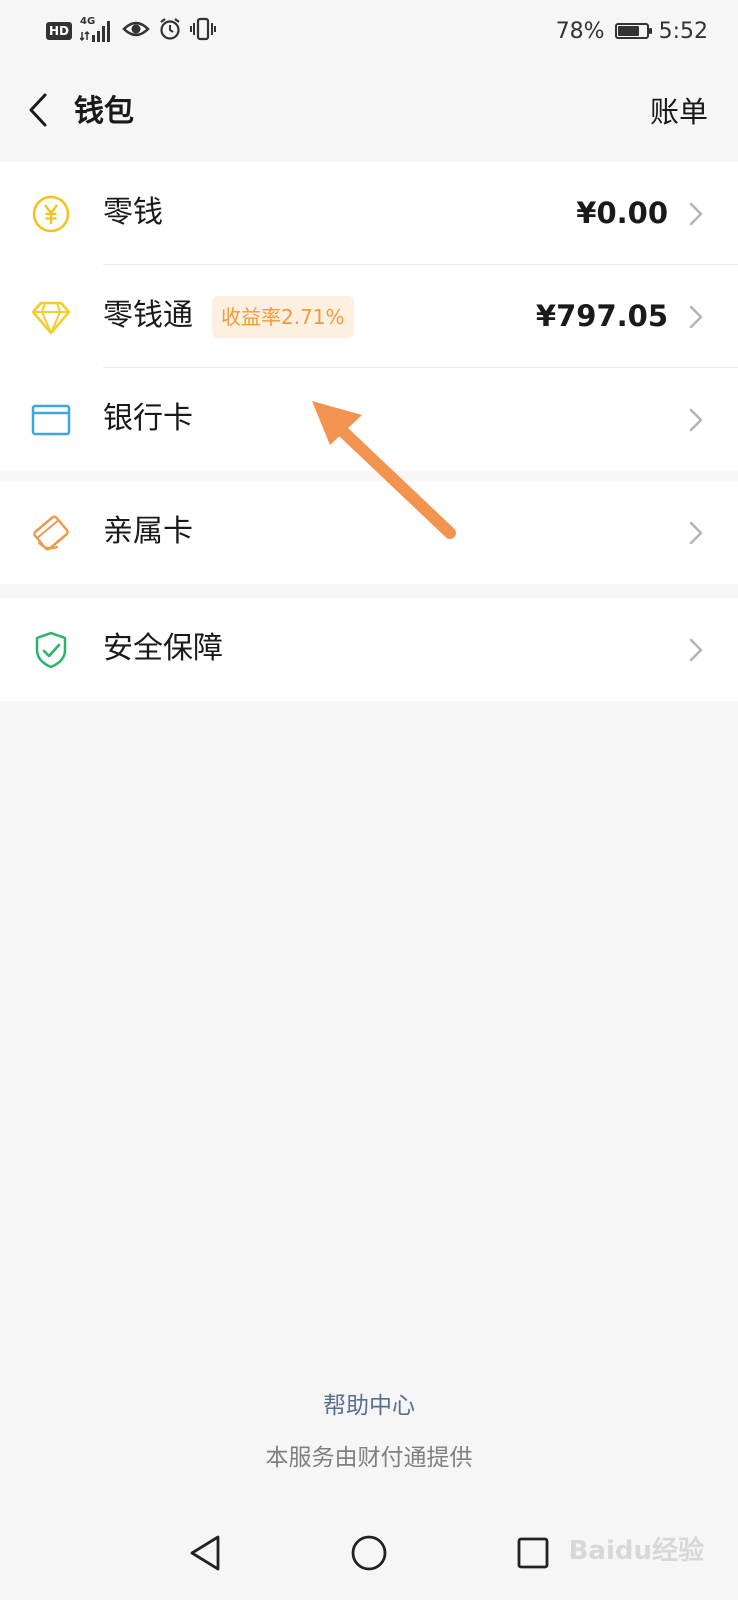  Describe the element at coordinates (683, 31) in the screenshot. I see `clock-time: 5:52` at that location.